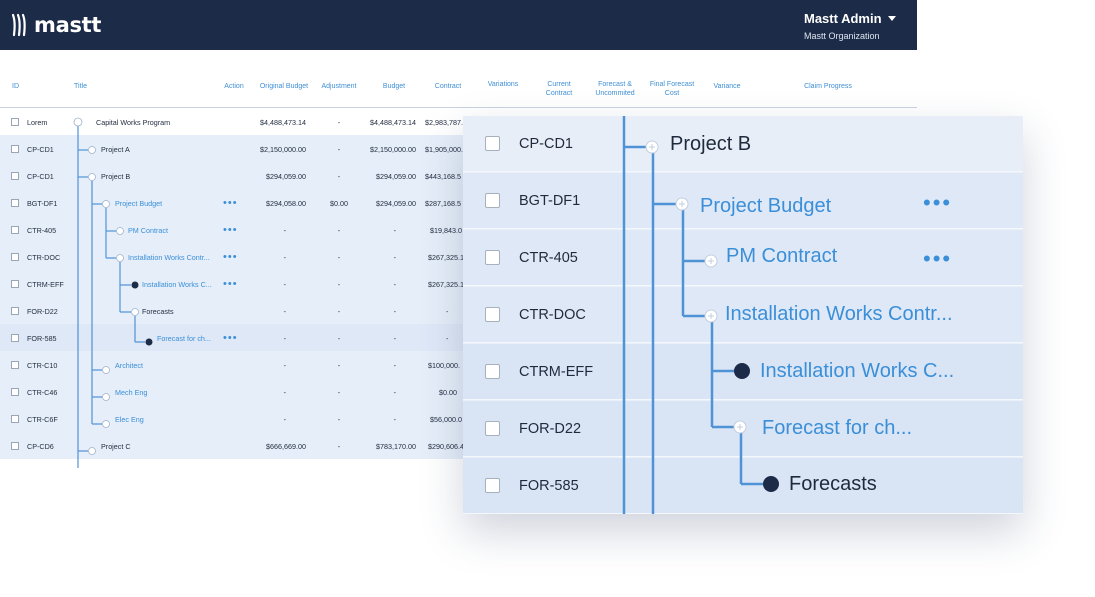  Describe the element at coordinates (393, 149) in the screenshot. I see `row-budget: $2,150,000.00` at that location.